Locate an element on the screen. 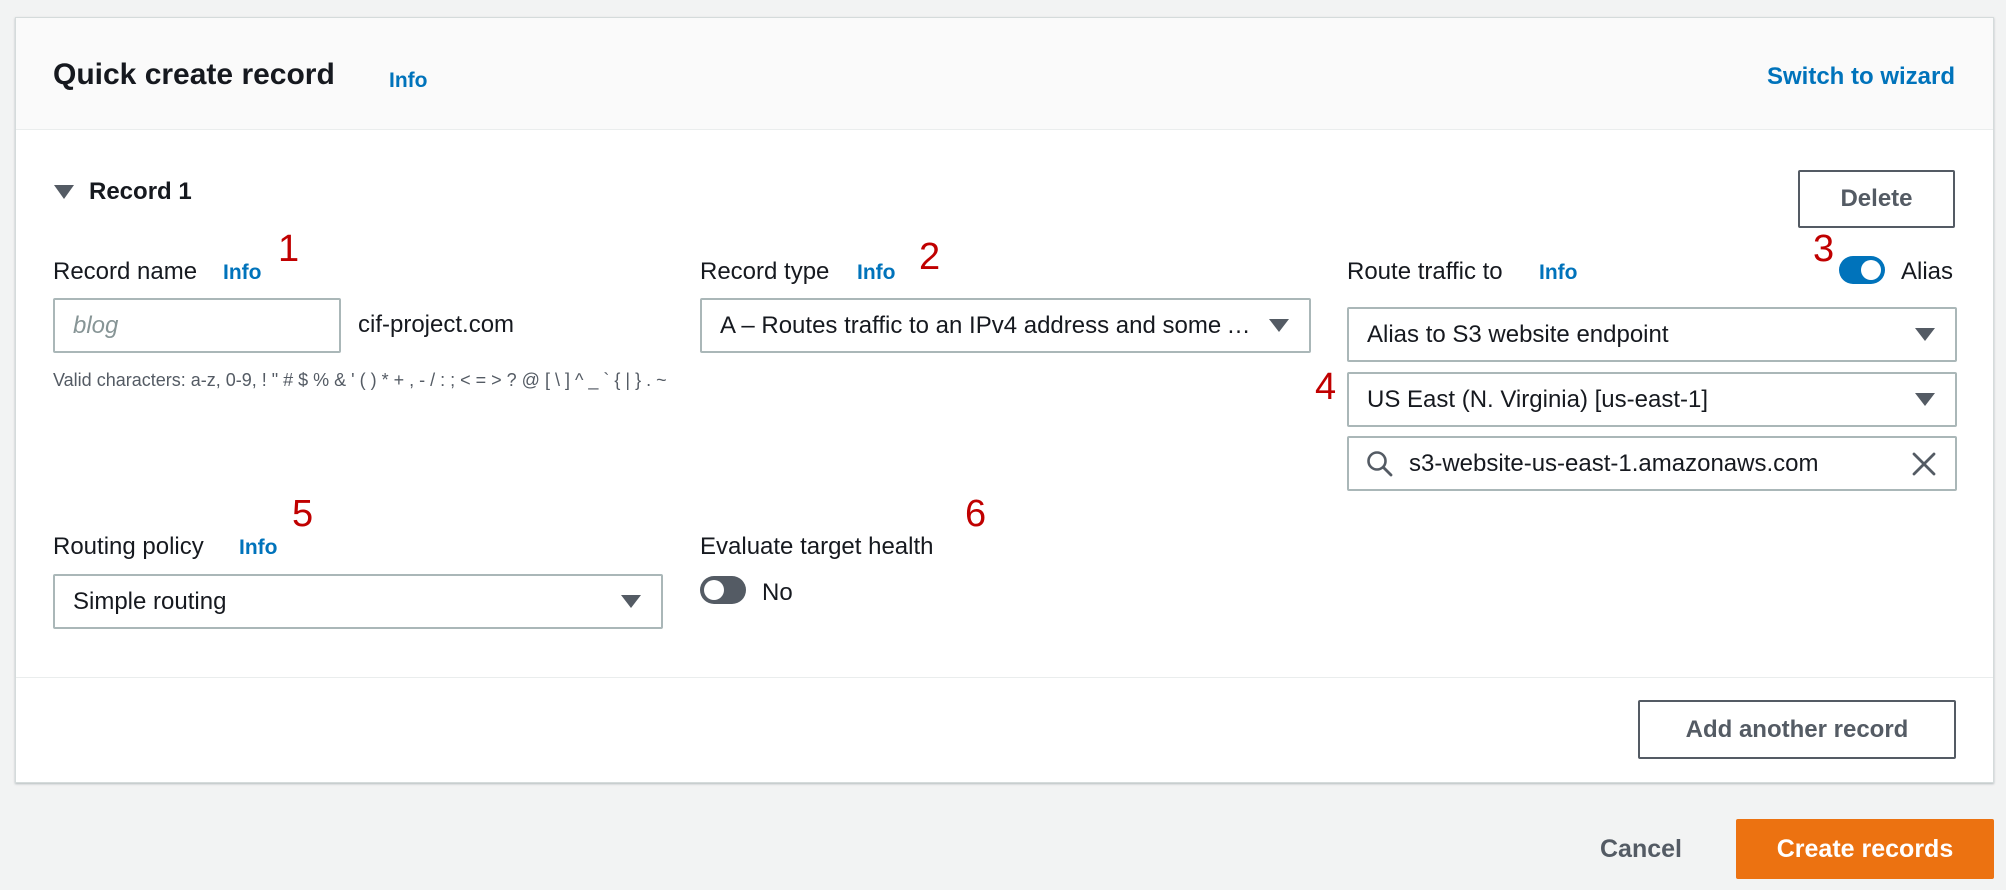 This screenshot has height=890, width=2006. routing-policy-info-link: Info is located at coordinates (258, 548).